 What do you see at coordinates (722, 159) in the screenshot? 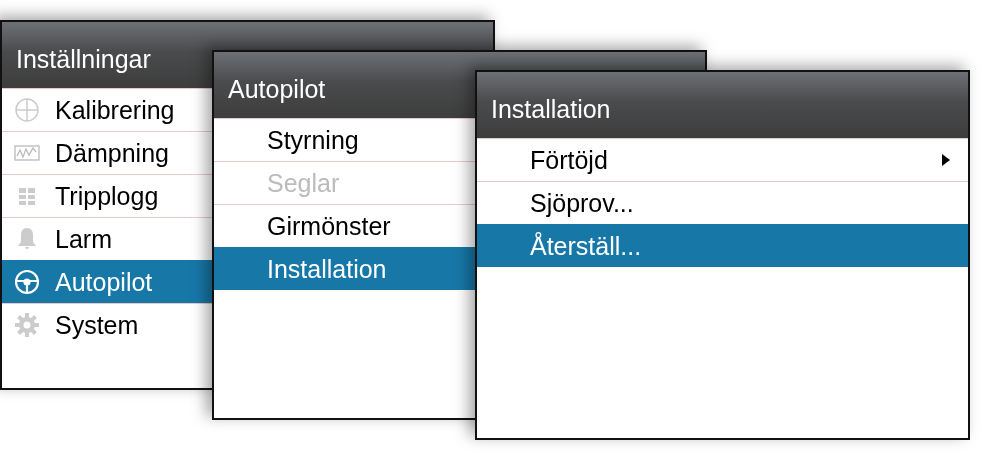
I see `menu-item: Förtöjd` at bounding box center [722, 159].